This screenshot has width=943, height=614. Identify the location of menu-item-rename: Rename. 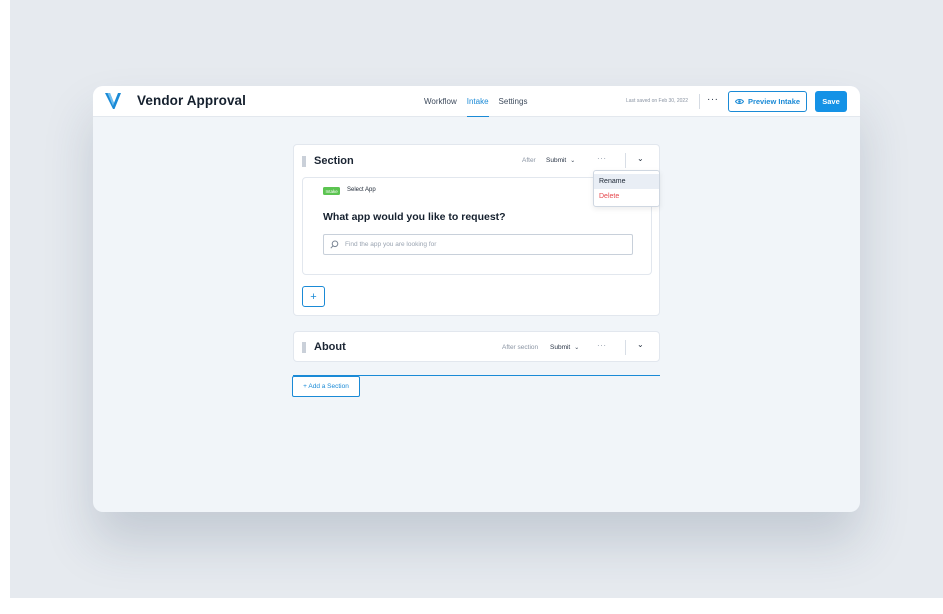
(626, 181).